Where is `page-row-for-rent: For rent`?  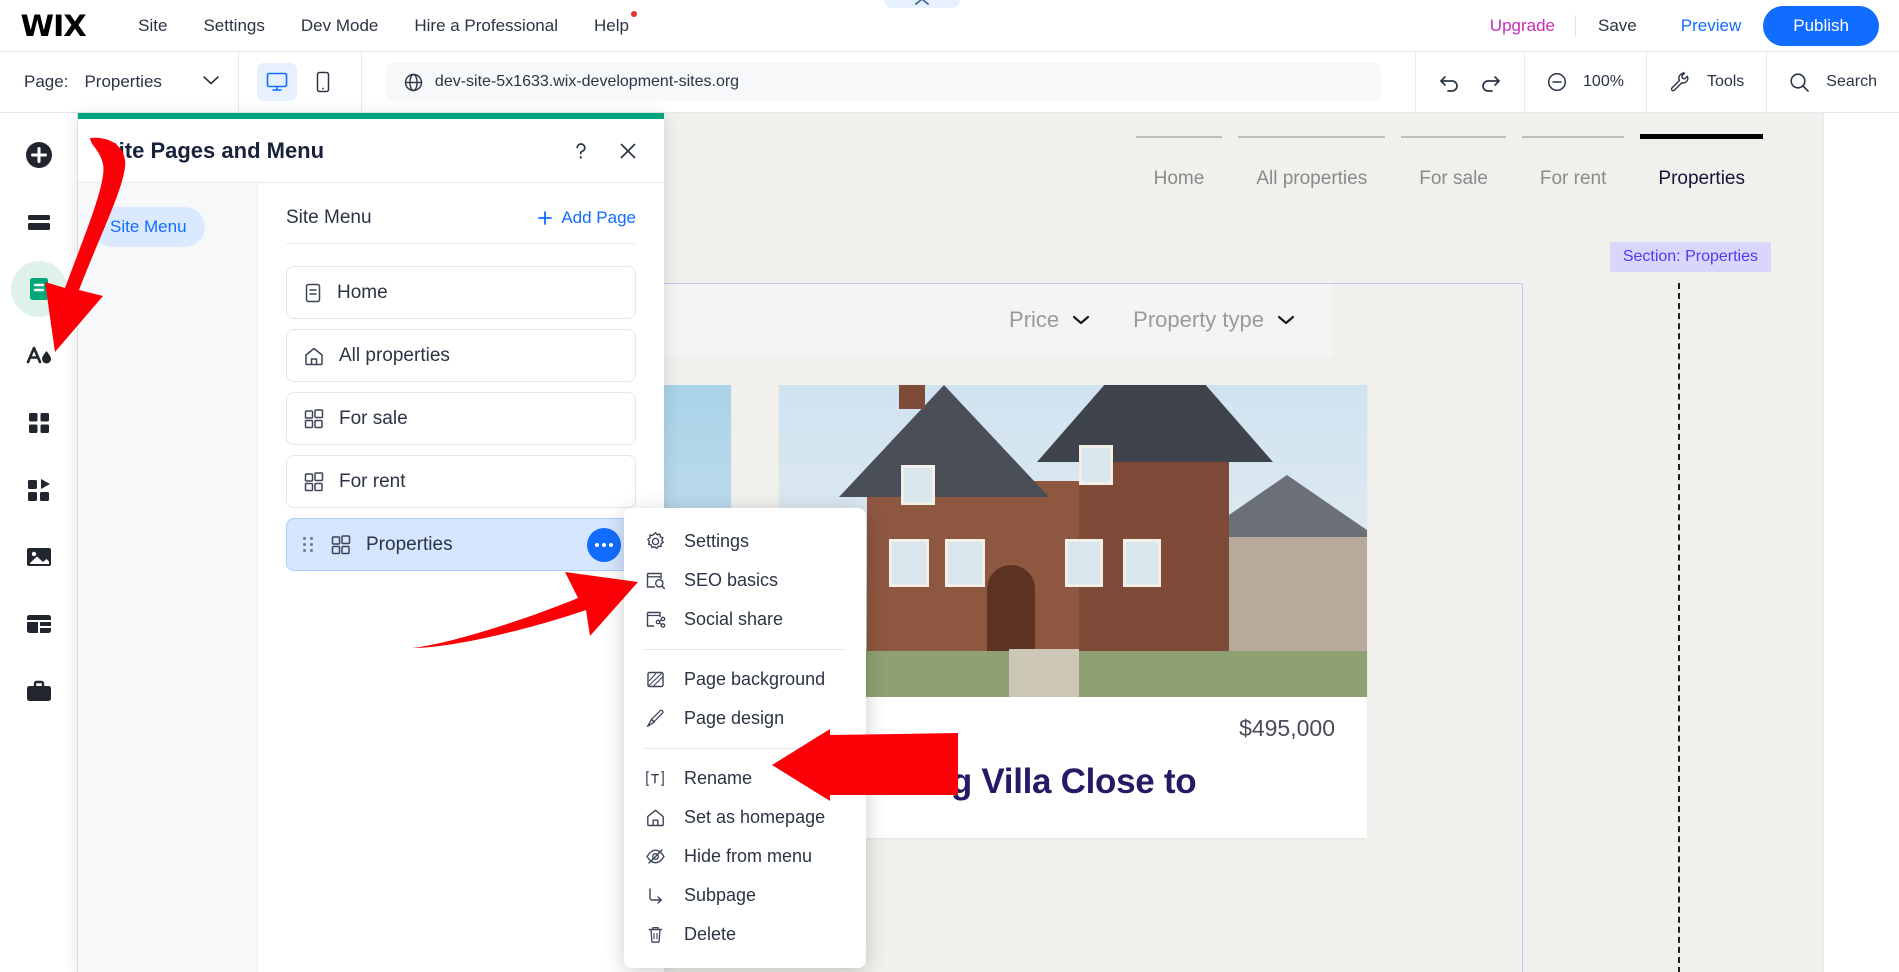
page-row-for-rent: For rent is located at coordinates (461, 481).